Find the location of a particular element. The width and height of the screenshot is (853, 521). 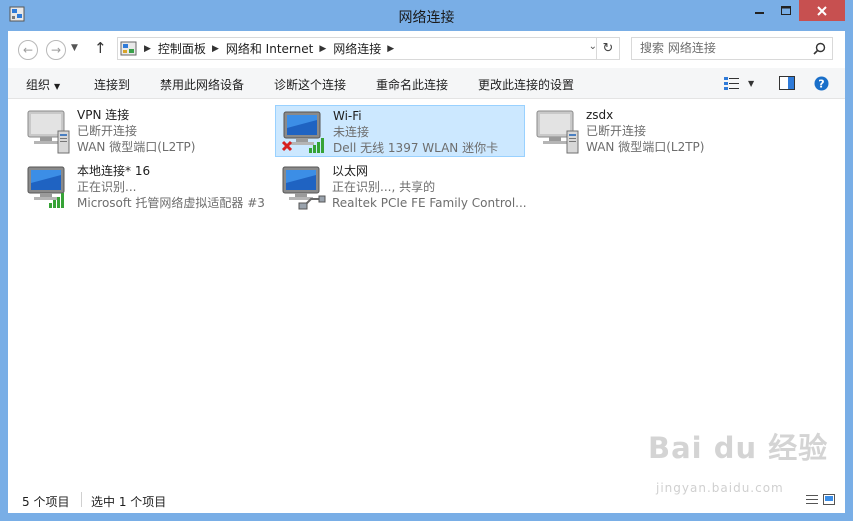

connection-tile-wifi: Wi-Fi 未连接 Dell 无线 1397 WLAN 迷你卡 is located at coordinates (400, 131).